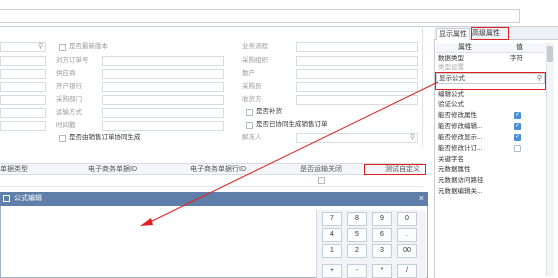 The height and width of the screenshot is (278, 558). I want to click on prop-name: 元数据属性, so click(454, 169).